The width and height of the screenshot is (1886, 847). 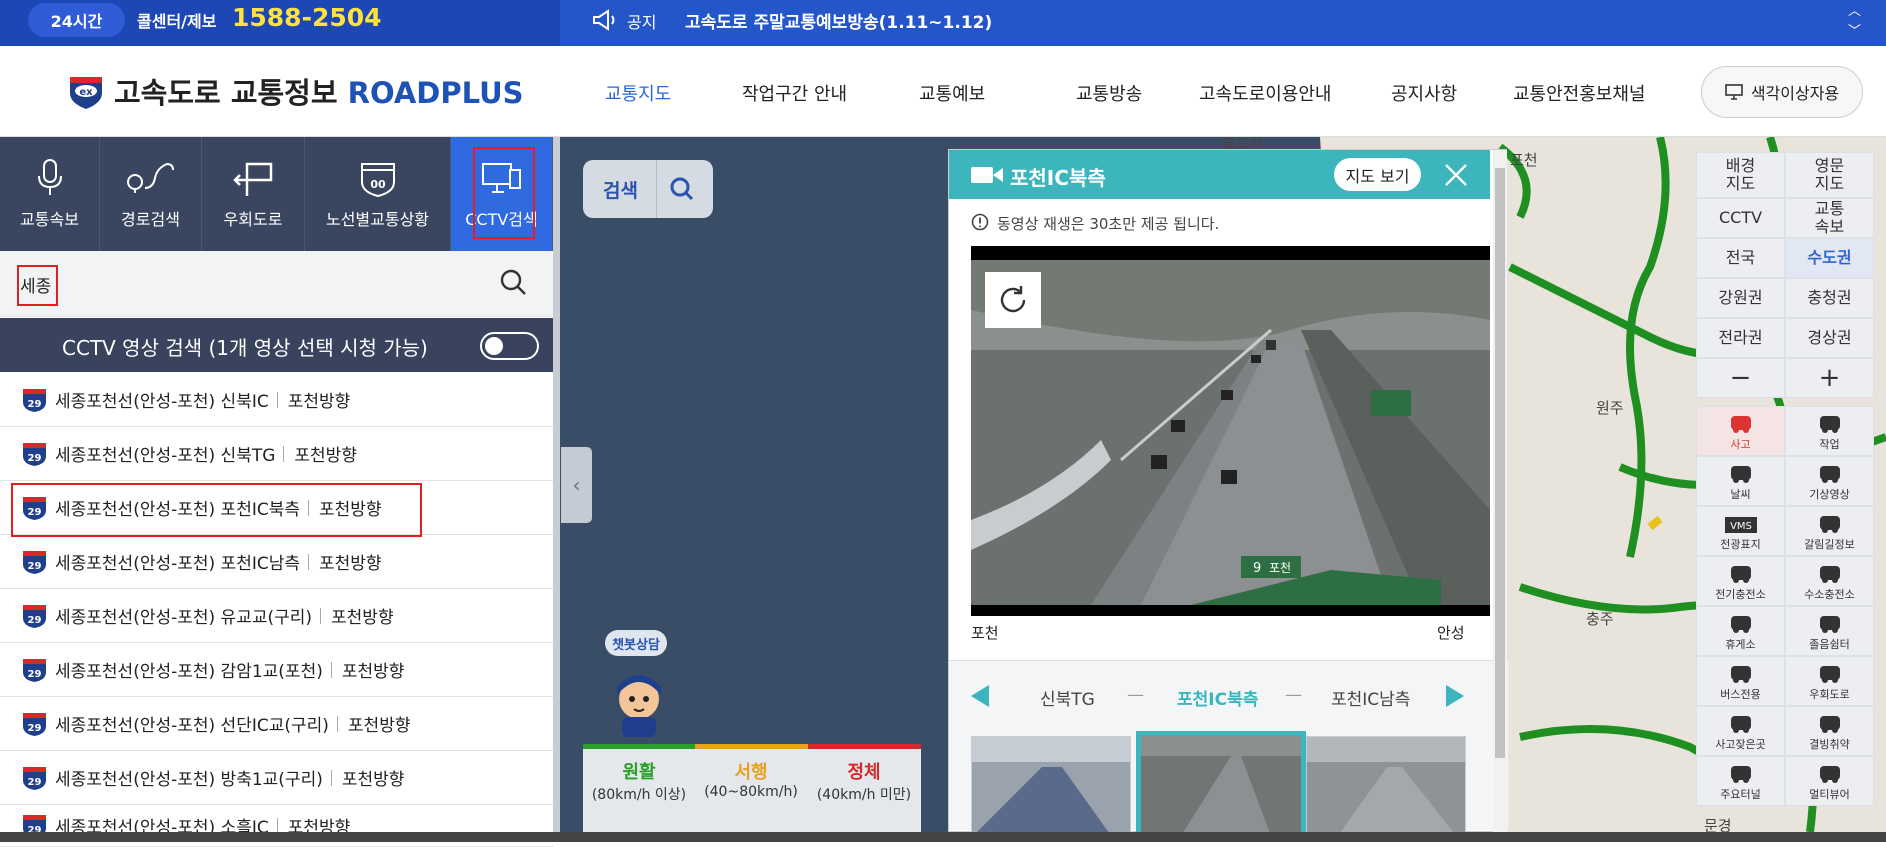 What do you see at coordinates (309, 561) in the screenshot?
I see `divider` at bounding box center [309, 561].